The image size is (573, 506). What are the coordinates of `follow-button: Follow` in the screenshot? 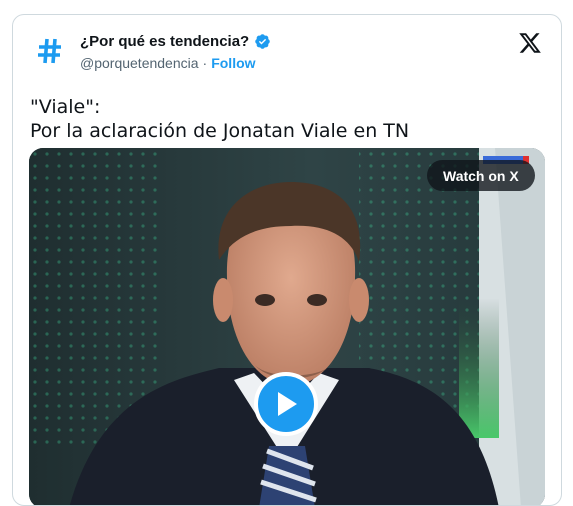 It's located at (233, 63).